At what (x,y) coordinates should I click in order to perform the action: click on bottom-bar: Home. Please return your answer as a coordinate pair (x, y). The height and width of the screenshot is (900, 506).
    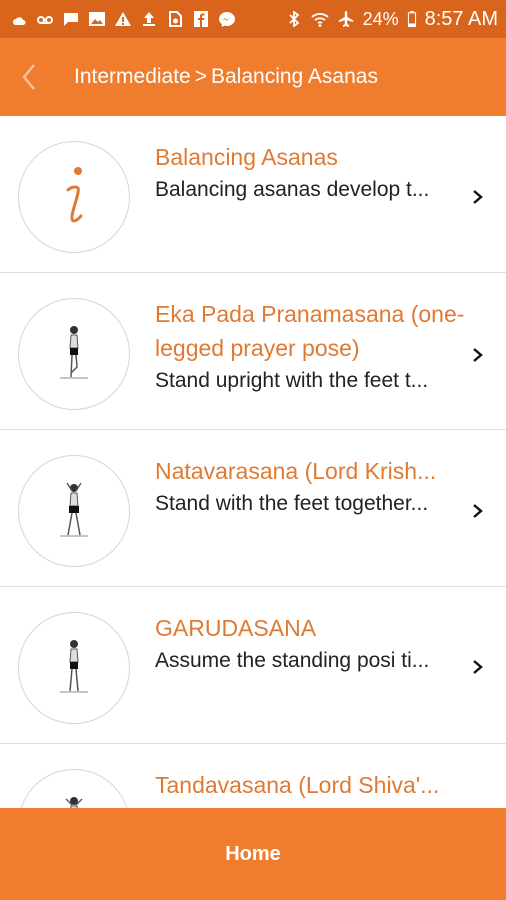
    Looking at the image, I should click on (253, 854).